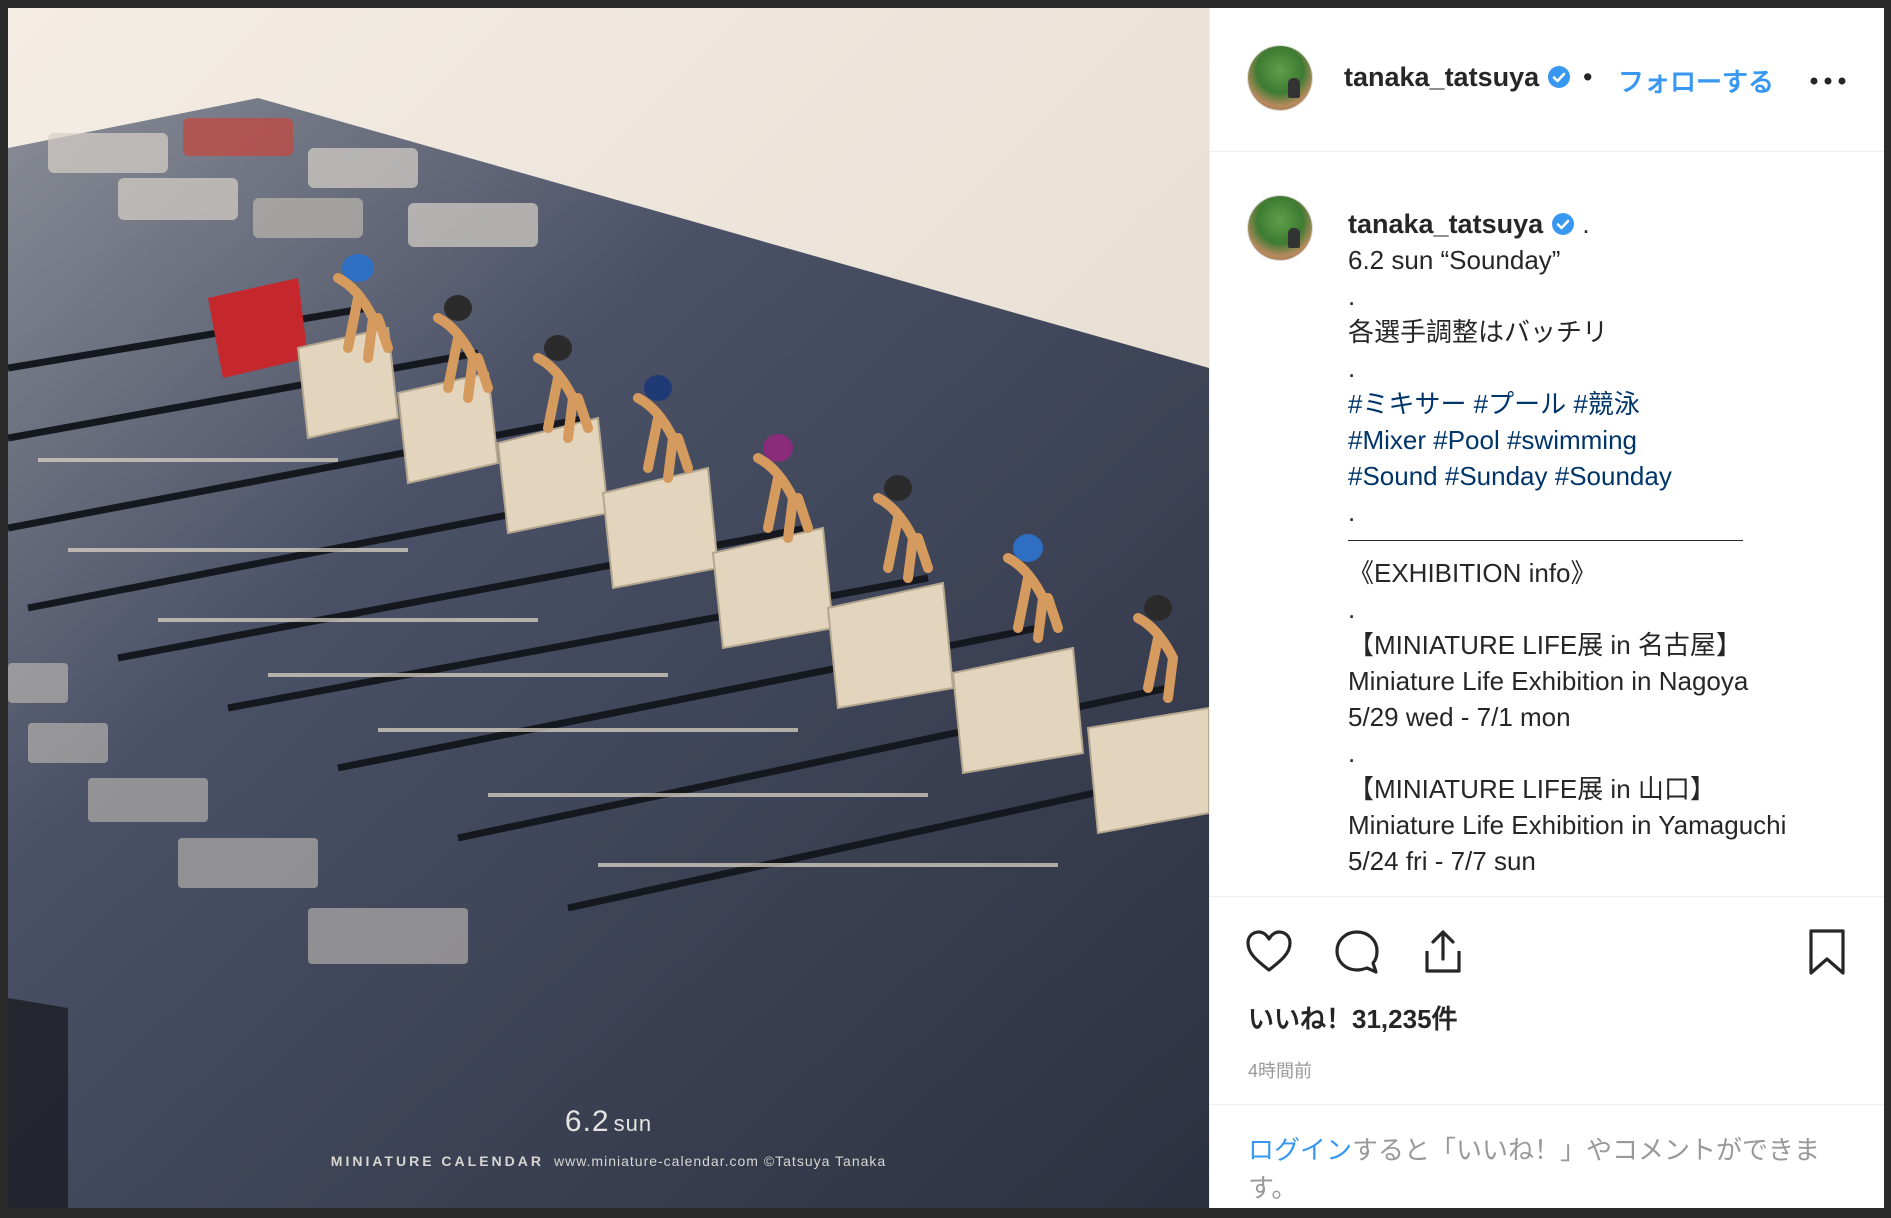  What do you see at coordinates (1442, 861) in the screenshot?
I see `caption-line: 5/24 fri - 7/7 sun` at bounding box center [1442, 861].